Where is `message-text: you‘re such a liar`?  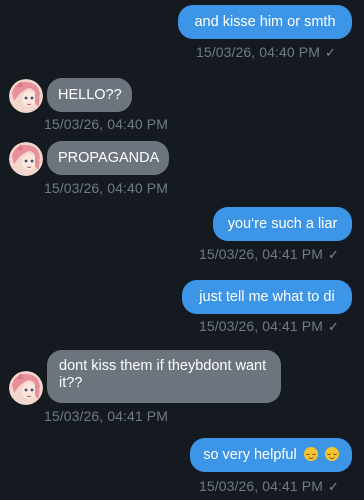 message-text: you‘re such a liar is located at coordinates (282, 224).